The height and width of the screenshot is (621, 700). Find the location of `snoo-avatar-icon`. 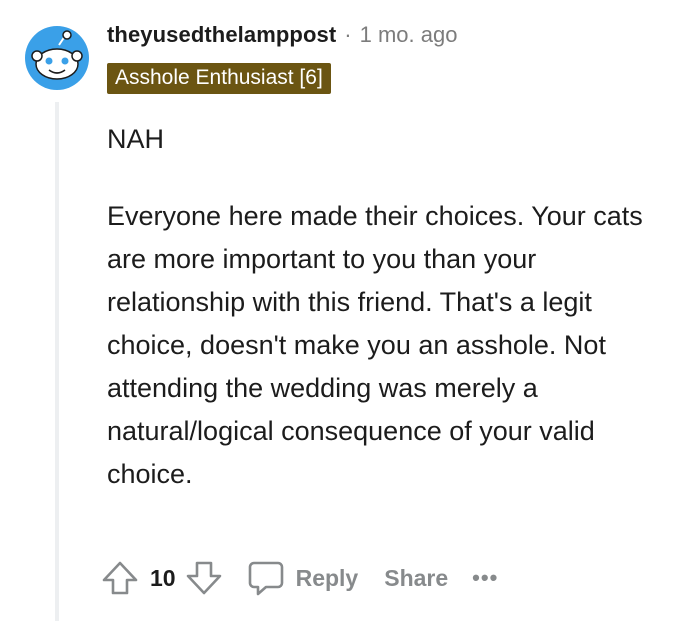

snoo-avatar-icon is located at coordinates (57, 58).